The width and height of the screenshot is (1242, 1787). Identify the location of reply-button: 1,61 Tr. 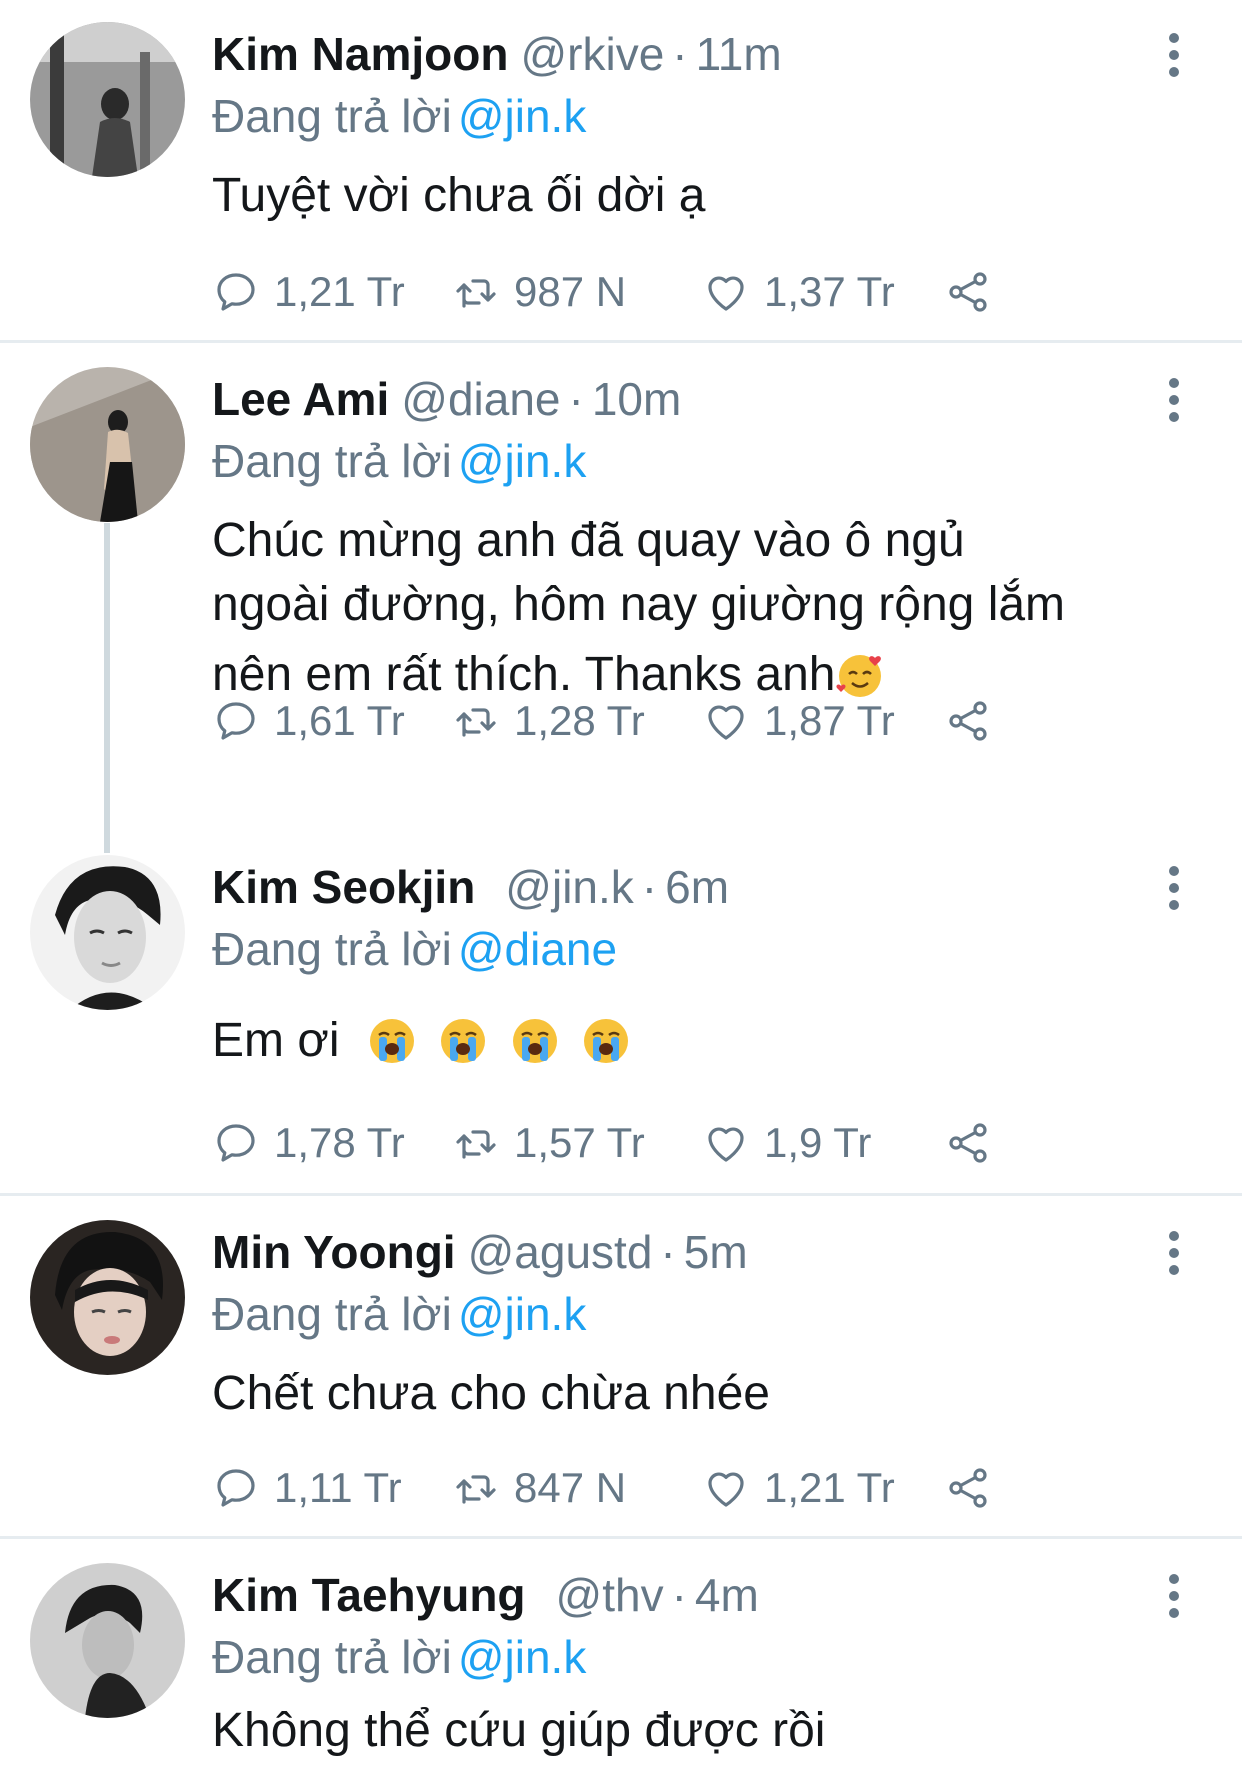
(308, 721).